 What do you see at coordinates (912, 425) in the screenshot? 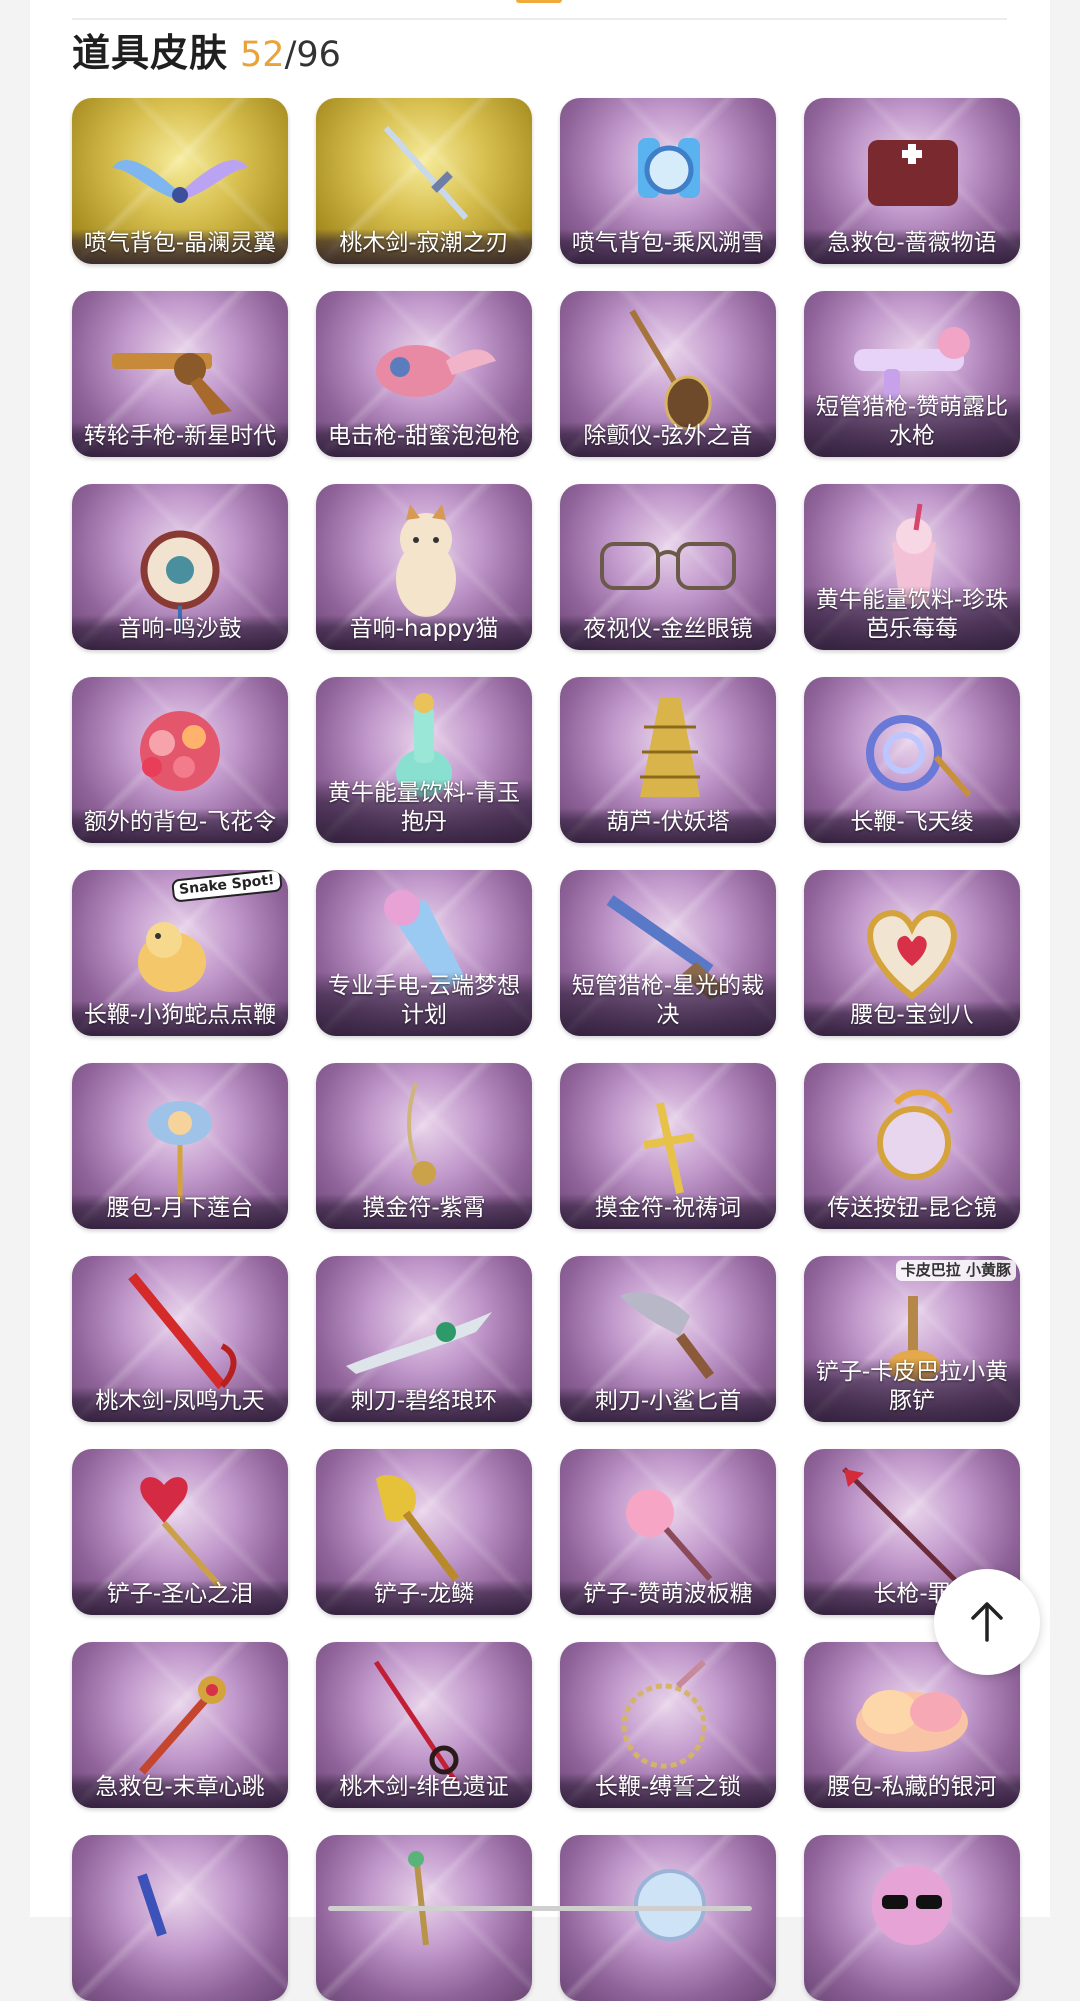
I see `skin-name: 短管猎枪-赞萌露比水枪` at bounding box center [912, 425].